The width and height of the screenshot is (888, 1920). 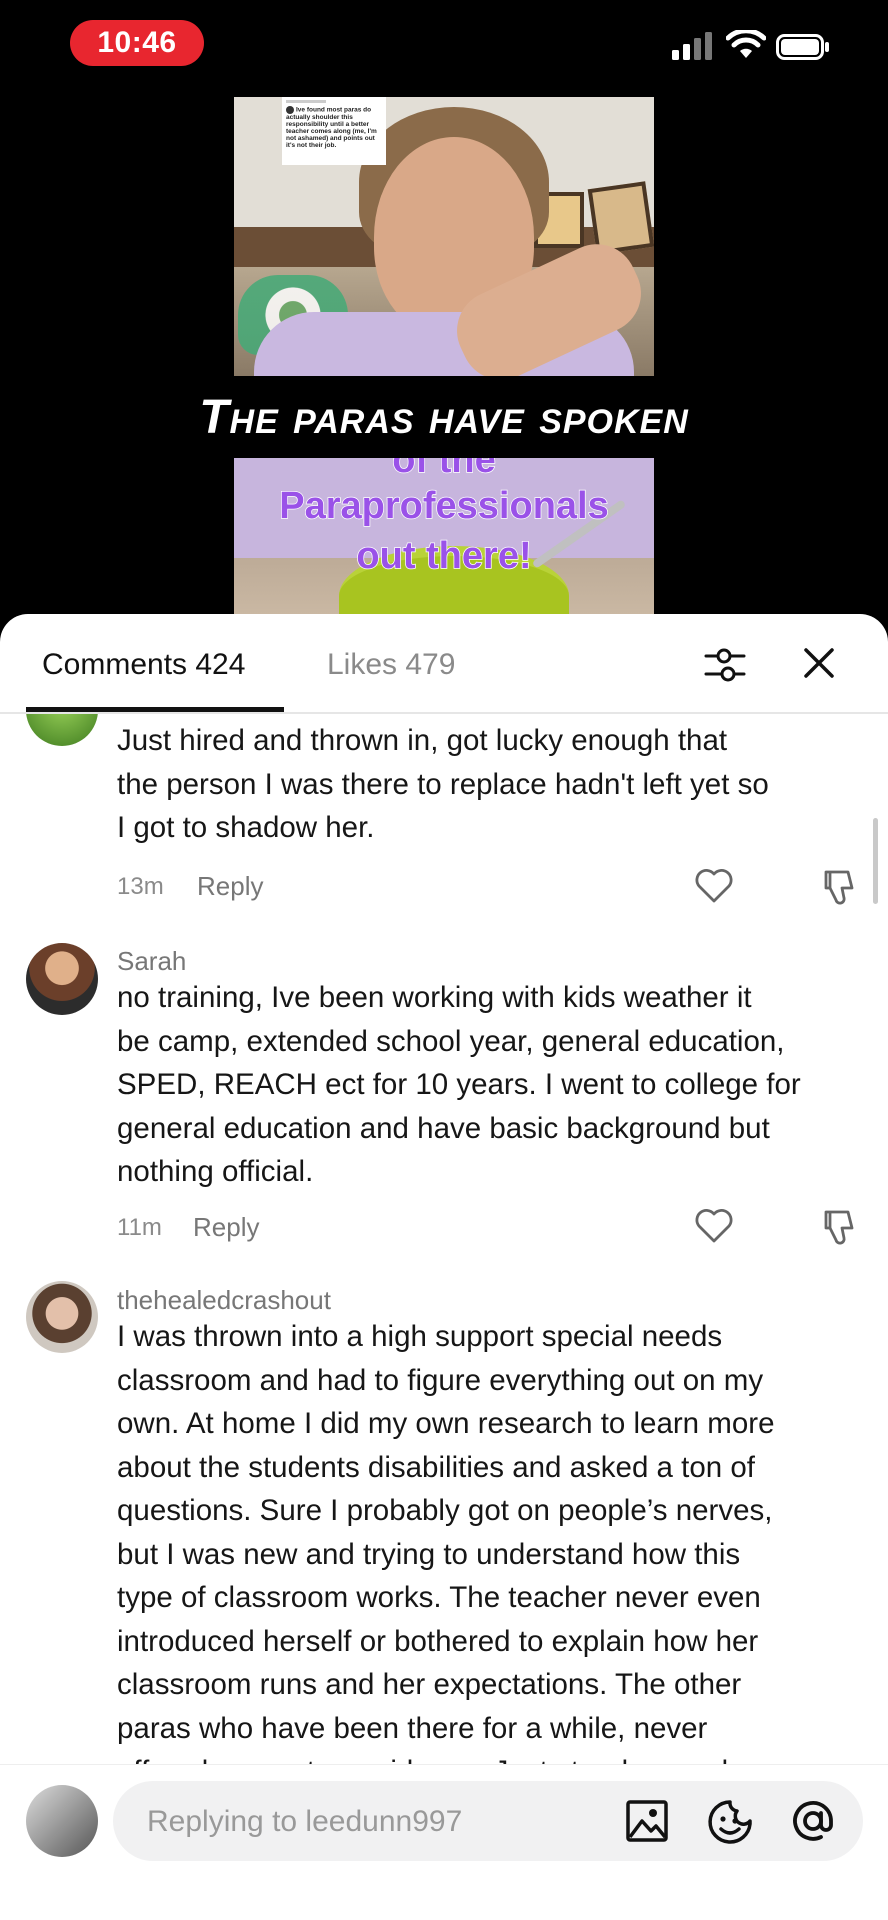 I want to click on video-overlay-title: The paras have spoken, so click(x=444, y=417).